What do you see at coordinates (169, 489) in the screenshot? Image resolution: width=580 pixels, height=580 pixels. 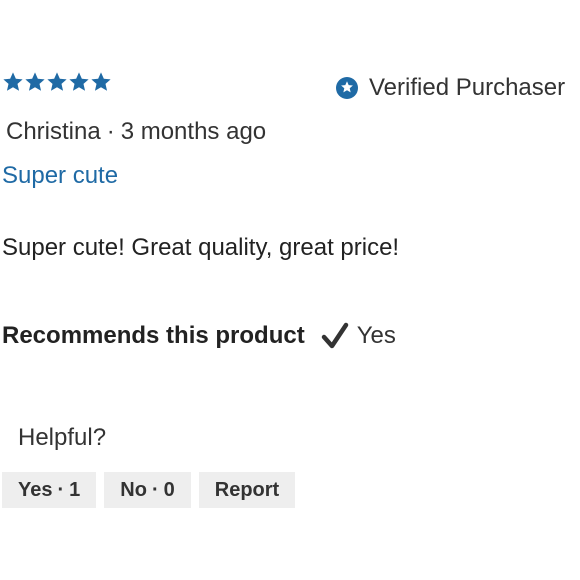 I see `helpful-no-count: 0` at bounding box center [169, 489].